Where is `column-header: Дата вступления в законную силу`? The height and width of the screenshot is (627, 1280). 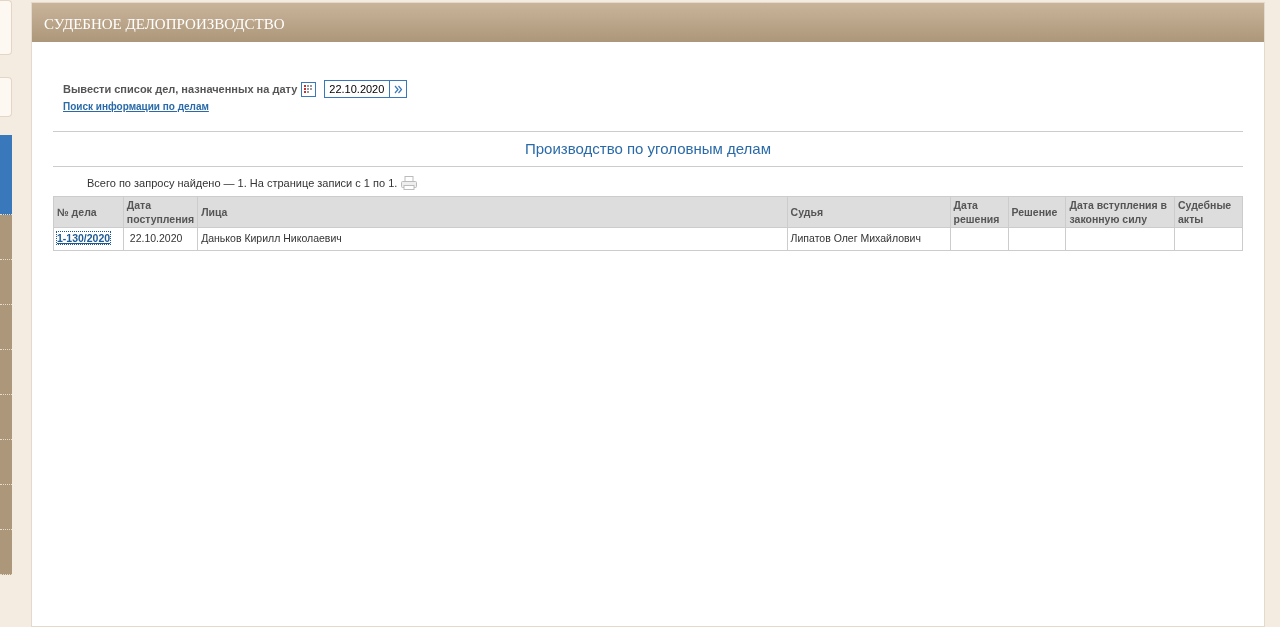 column-header: Дата вступления в законную силу is located at coordinates (1120, 212).